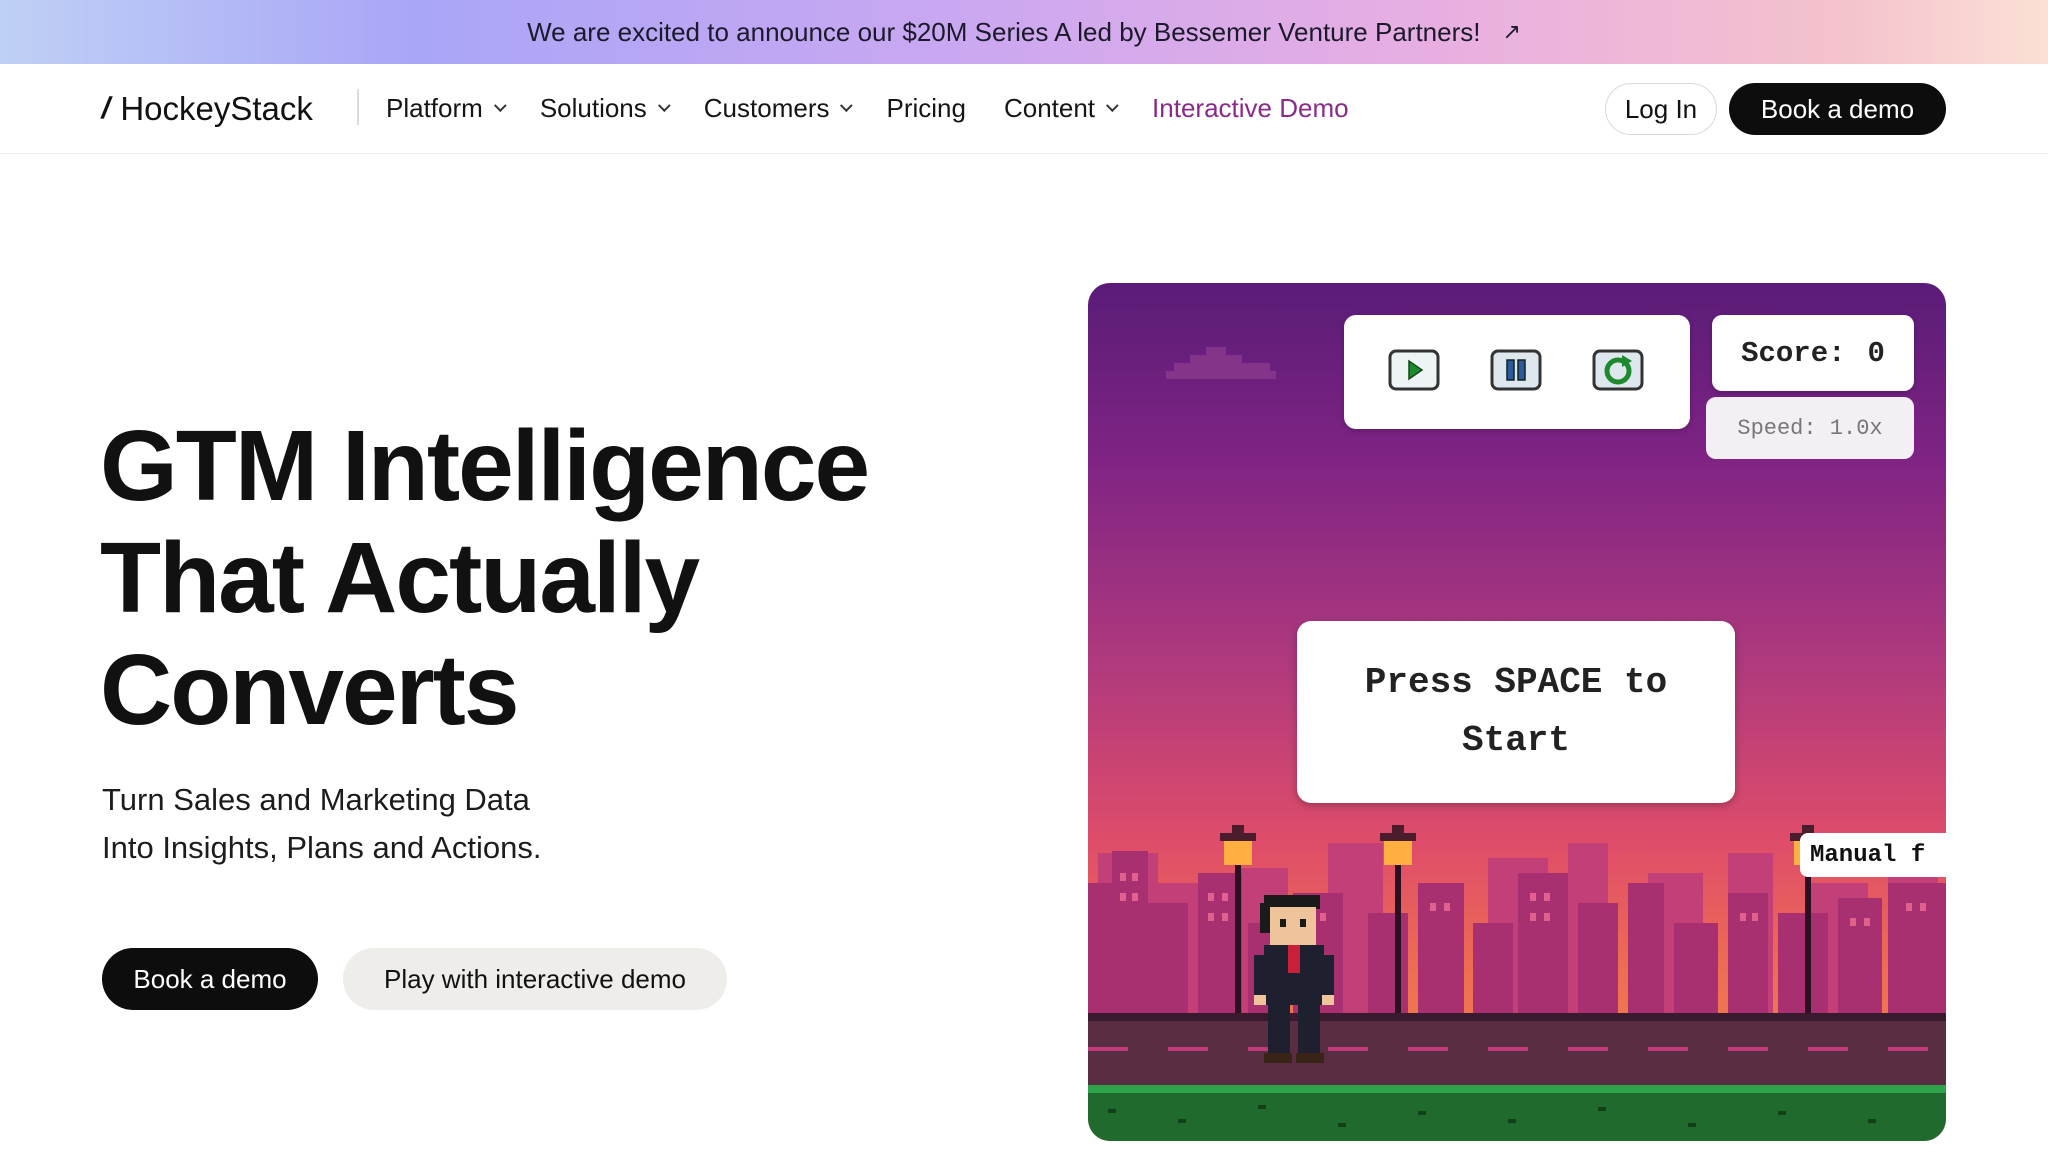 This screenshot has height=1152, width=2048. I want to click on logo: / HockeyStack, so click(206, 109).